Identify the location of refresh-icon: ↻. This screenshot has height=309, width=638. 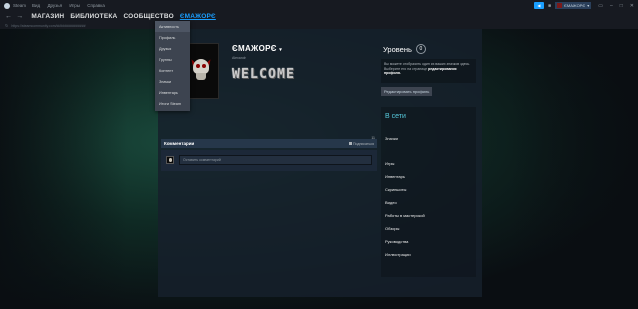
(6, 25).